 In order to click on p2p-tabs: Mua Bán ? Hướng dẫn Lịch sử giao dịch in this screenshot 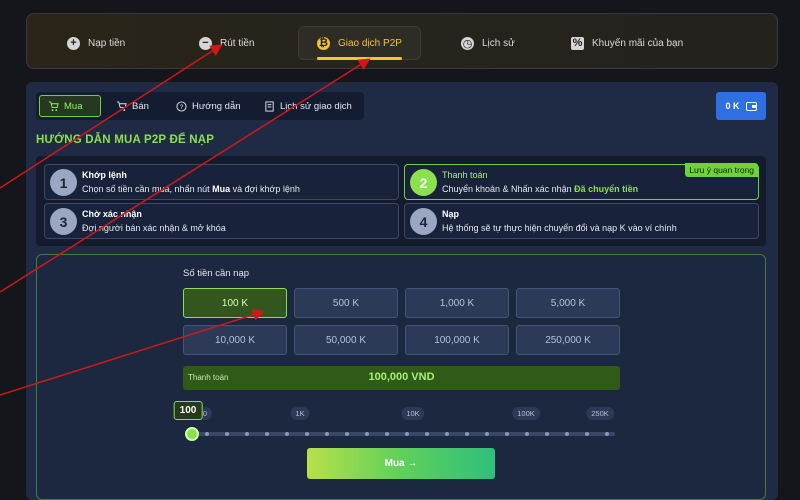, I will do `click(200, 106)`.